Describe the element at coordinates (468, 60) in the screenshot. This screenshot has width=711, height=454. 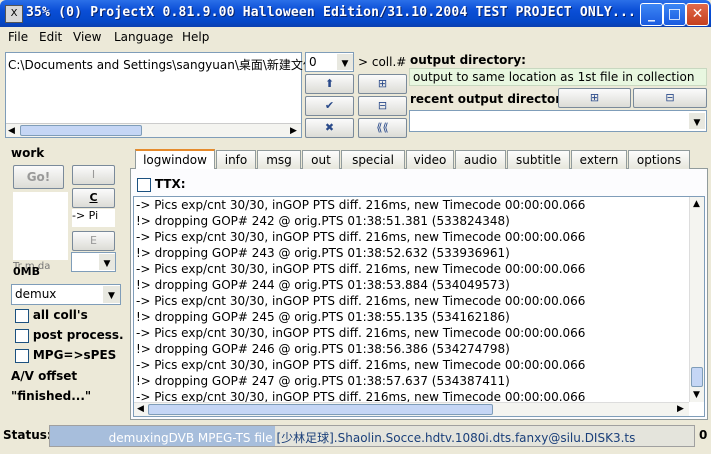
I see `output-directory-label: output directory:` at that location.